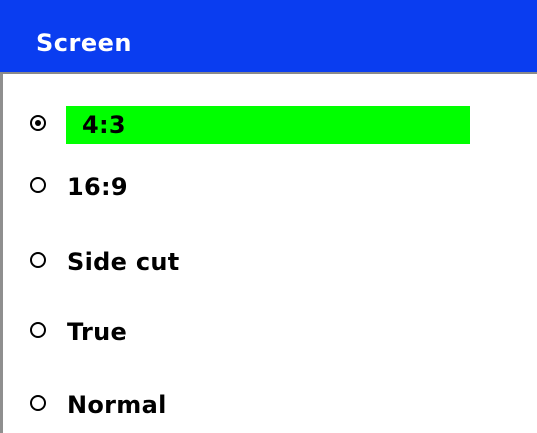  Describe the element at coordinates (268, 125) in the screenshot. I see `selection-highlight` at that location.